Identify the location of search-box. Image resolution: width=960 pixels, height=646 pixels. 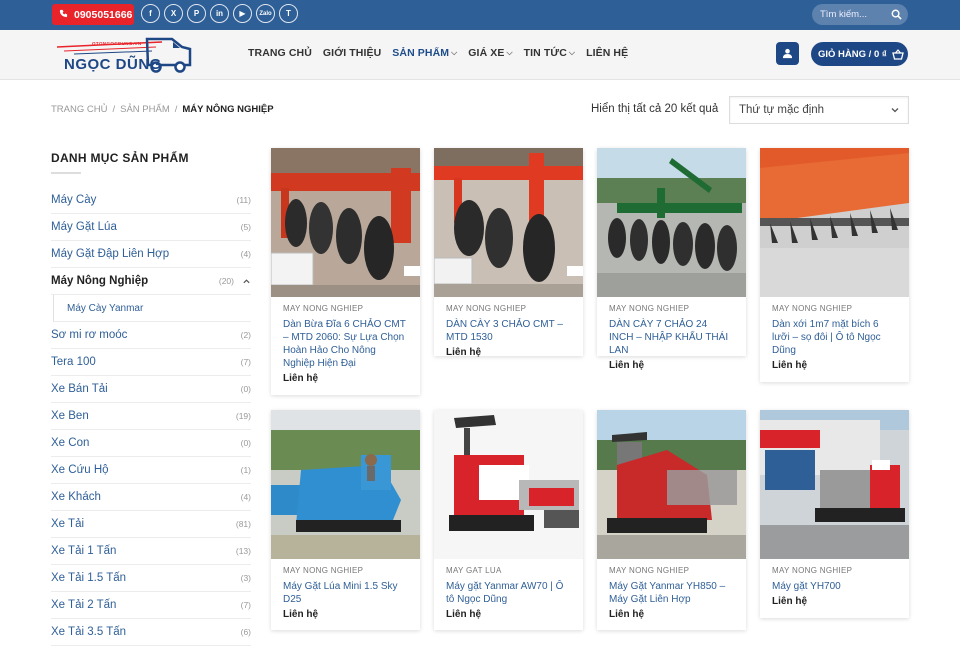
(860, 14).